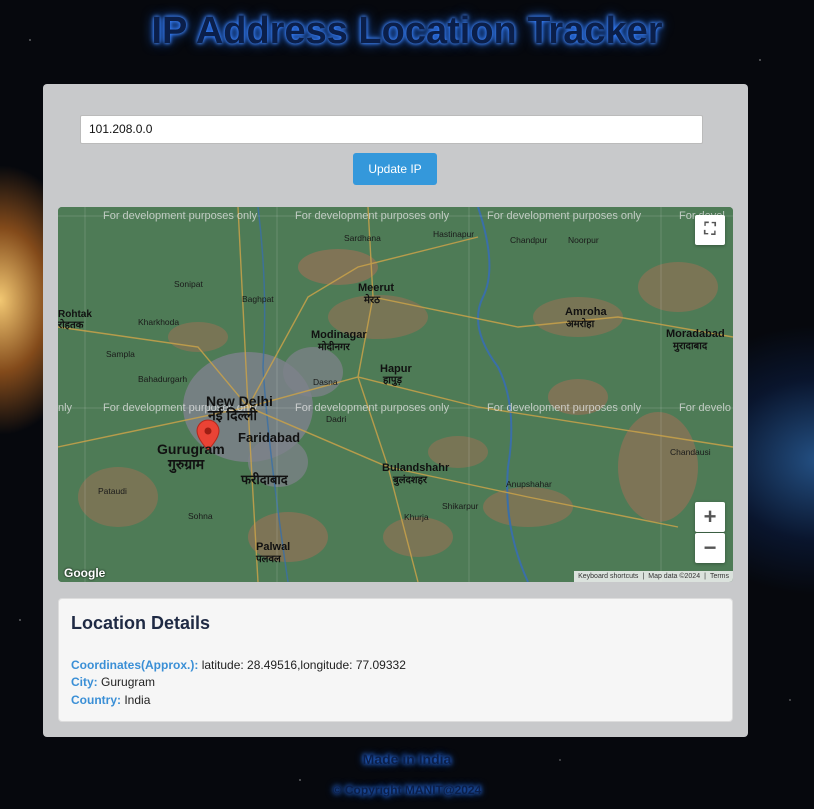 This screenshot has height=809, width=814. I want to click on svg-text: For develo, so click(705, 408).